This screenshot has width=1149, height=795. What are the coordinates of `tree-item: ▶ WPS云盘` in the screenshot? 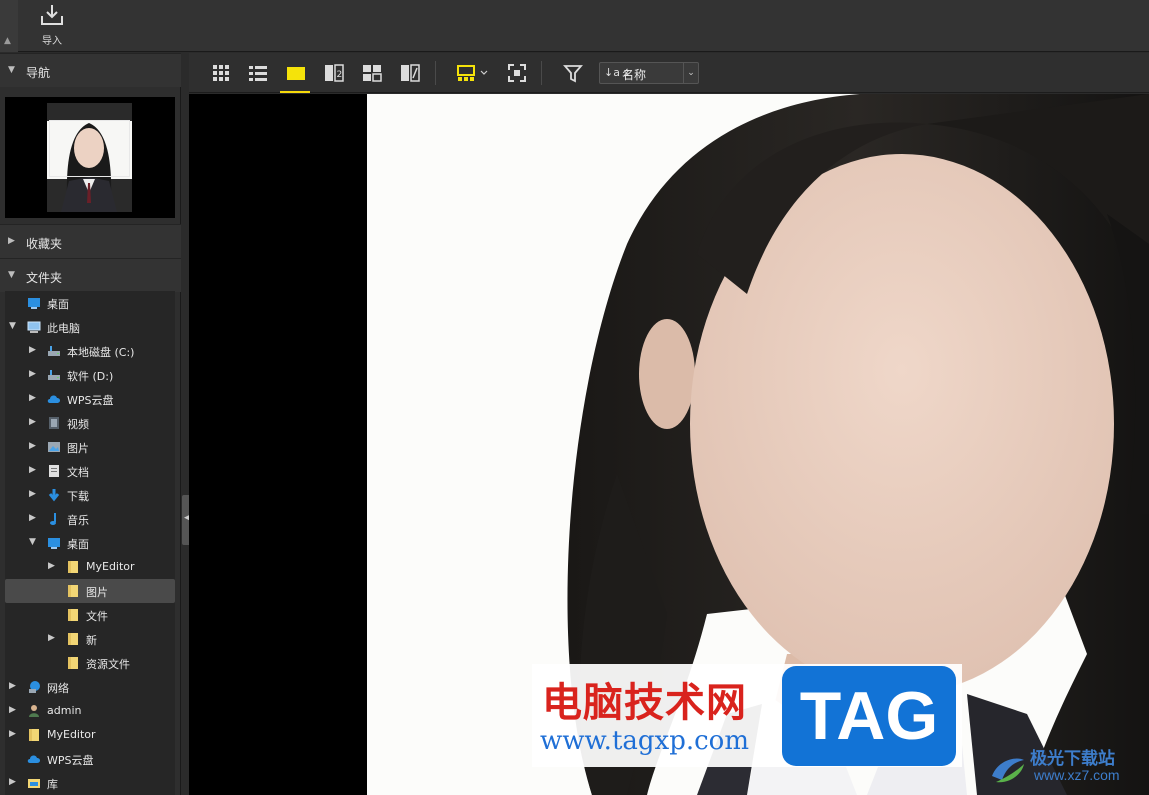 It's located at (90, 399).